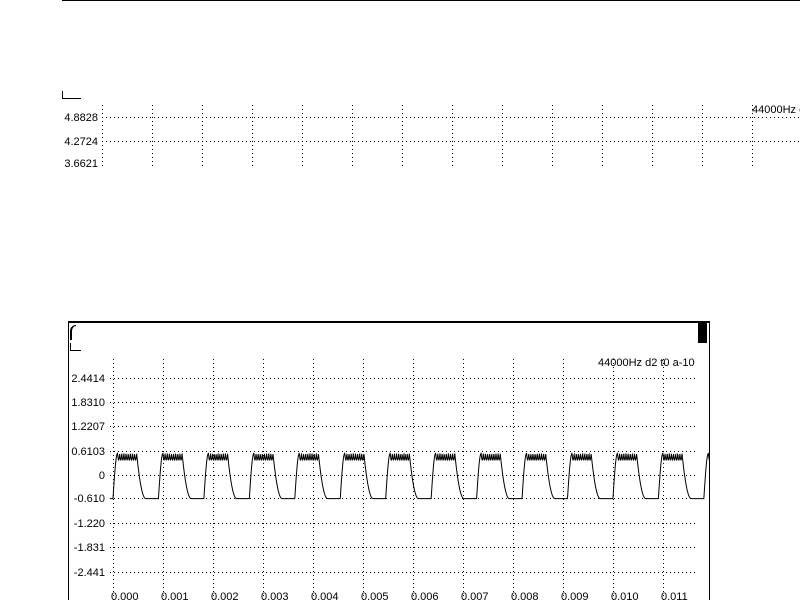  What do you see at coordinates (125, 595) in the screenshot?
I see `x-tick-label: 0.000` at bounding box center [125, 595].